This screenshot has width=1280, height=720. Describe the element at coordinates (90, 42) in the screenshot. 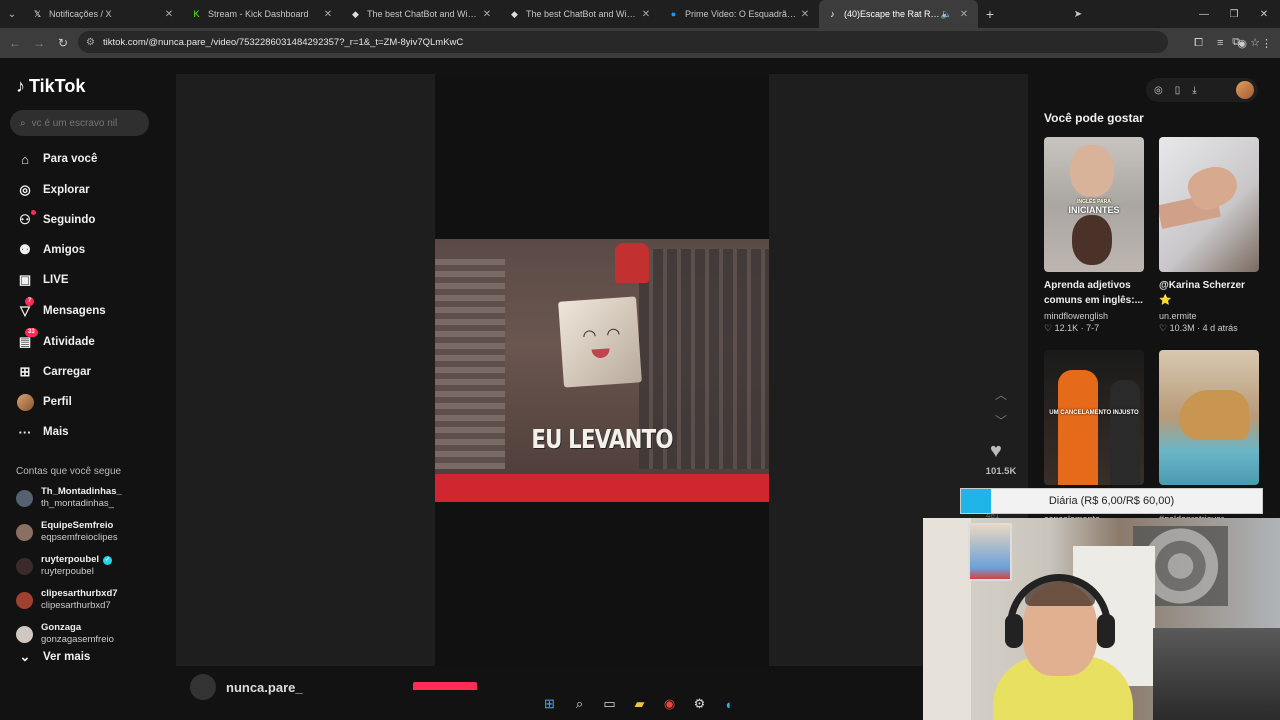

I see `site-info-icon: ⚙` at that location.